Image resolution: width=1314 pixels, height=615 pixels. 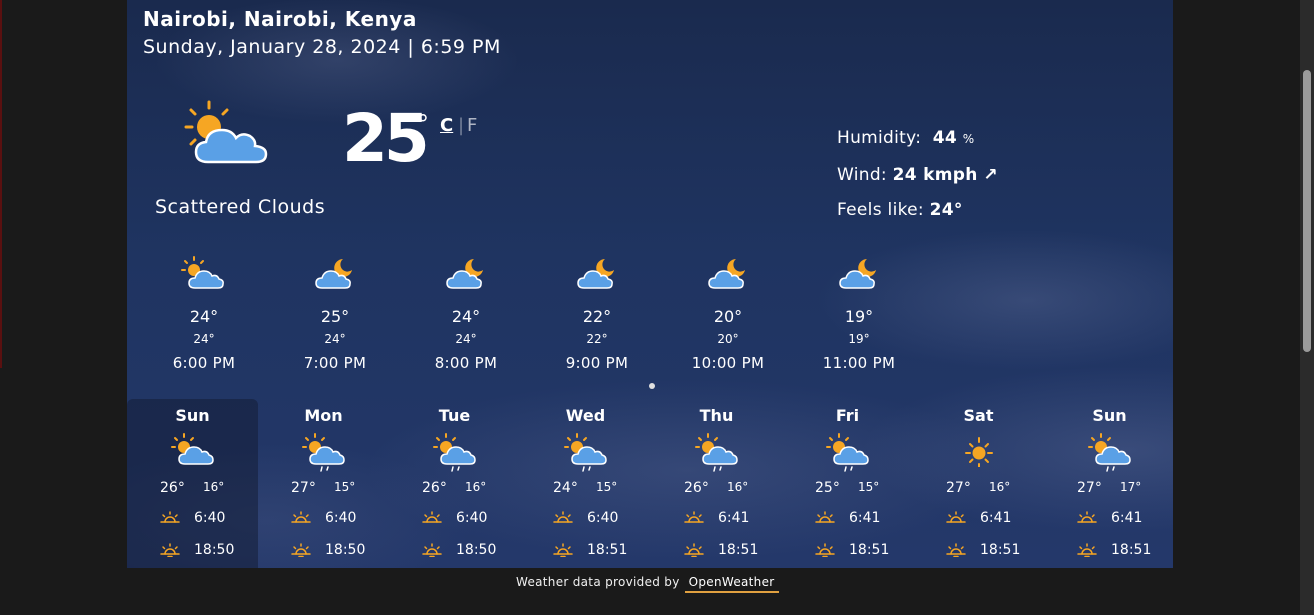 What do you see at coordinates (879, 138) in the screenshot?
I see `humidity-label: Humidity:` at bounding box center [879, 138].